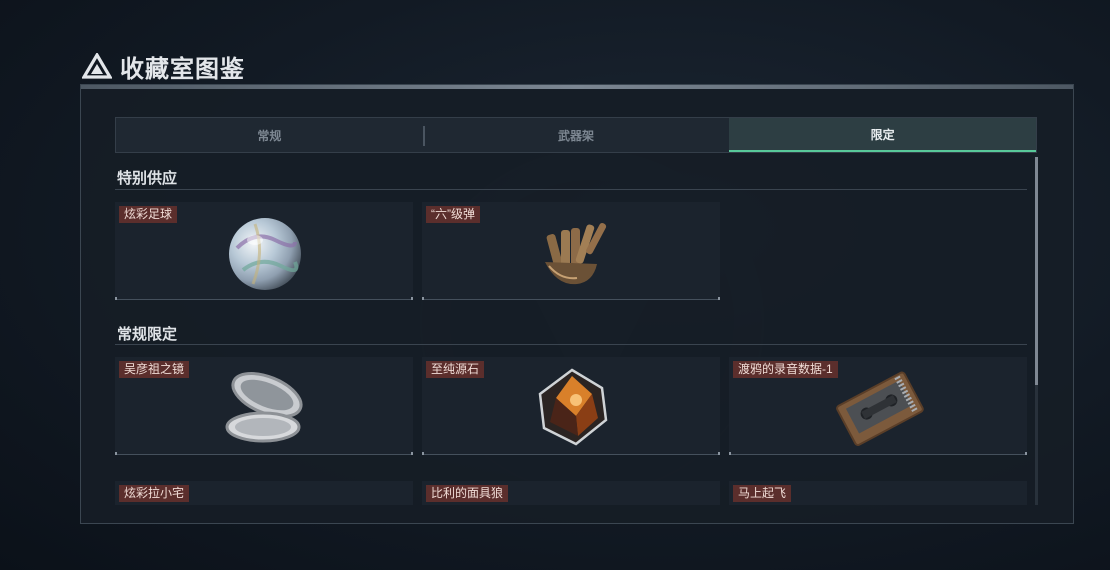  I want to click on item-card-partial-3: 马上起飞, so click(878, 493).